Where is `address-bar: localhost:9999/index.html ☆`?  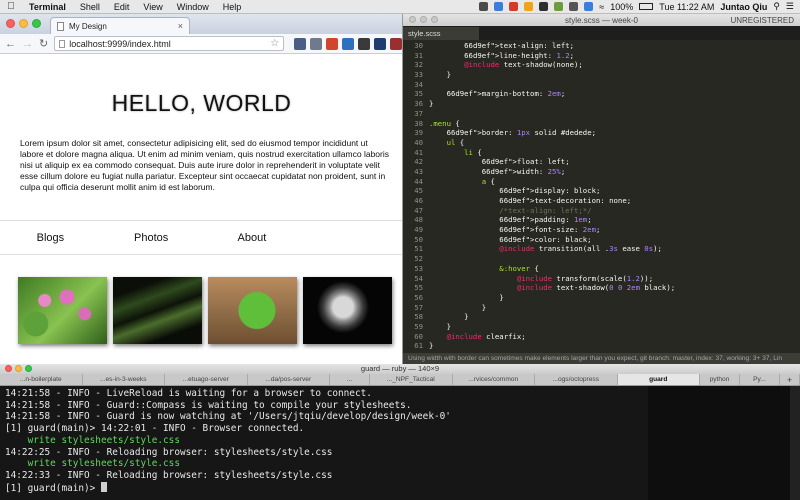
address-bar: localhost:9999/index.html ☆ is located at coordinates (169, 43).